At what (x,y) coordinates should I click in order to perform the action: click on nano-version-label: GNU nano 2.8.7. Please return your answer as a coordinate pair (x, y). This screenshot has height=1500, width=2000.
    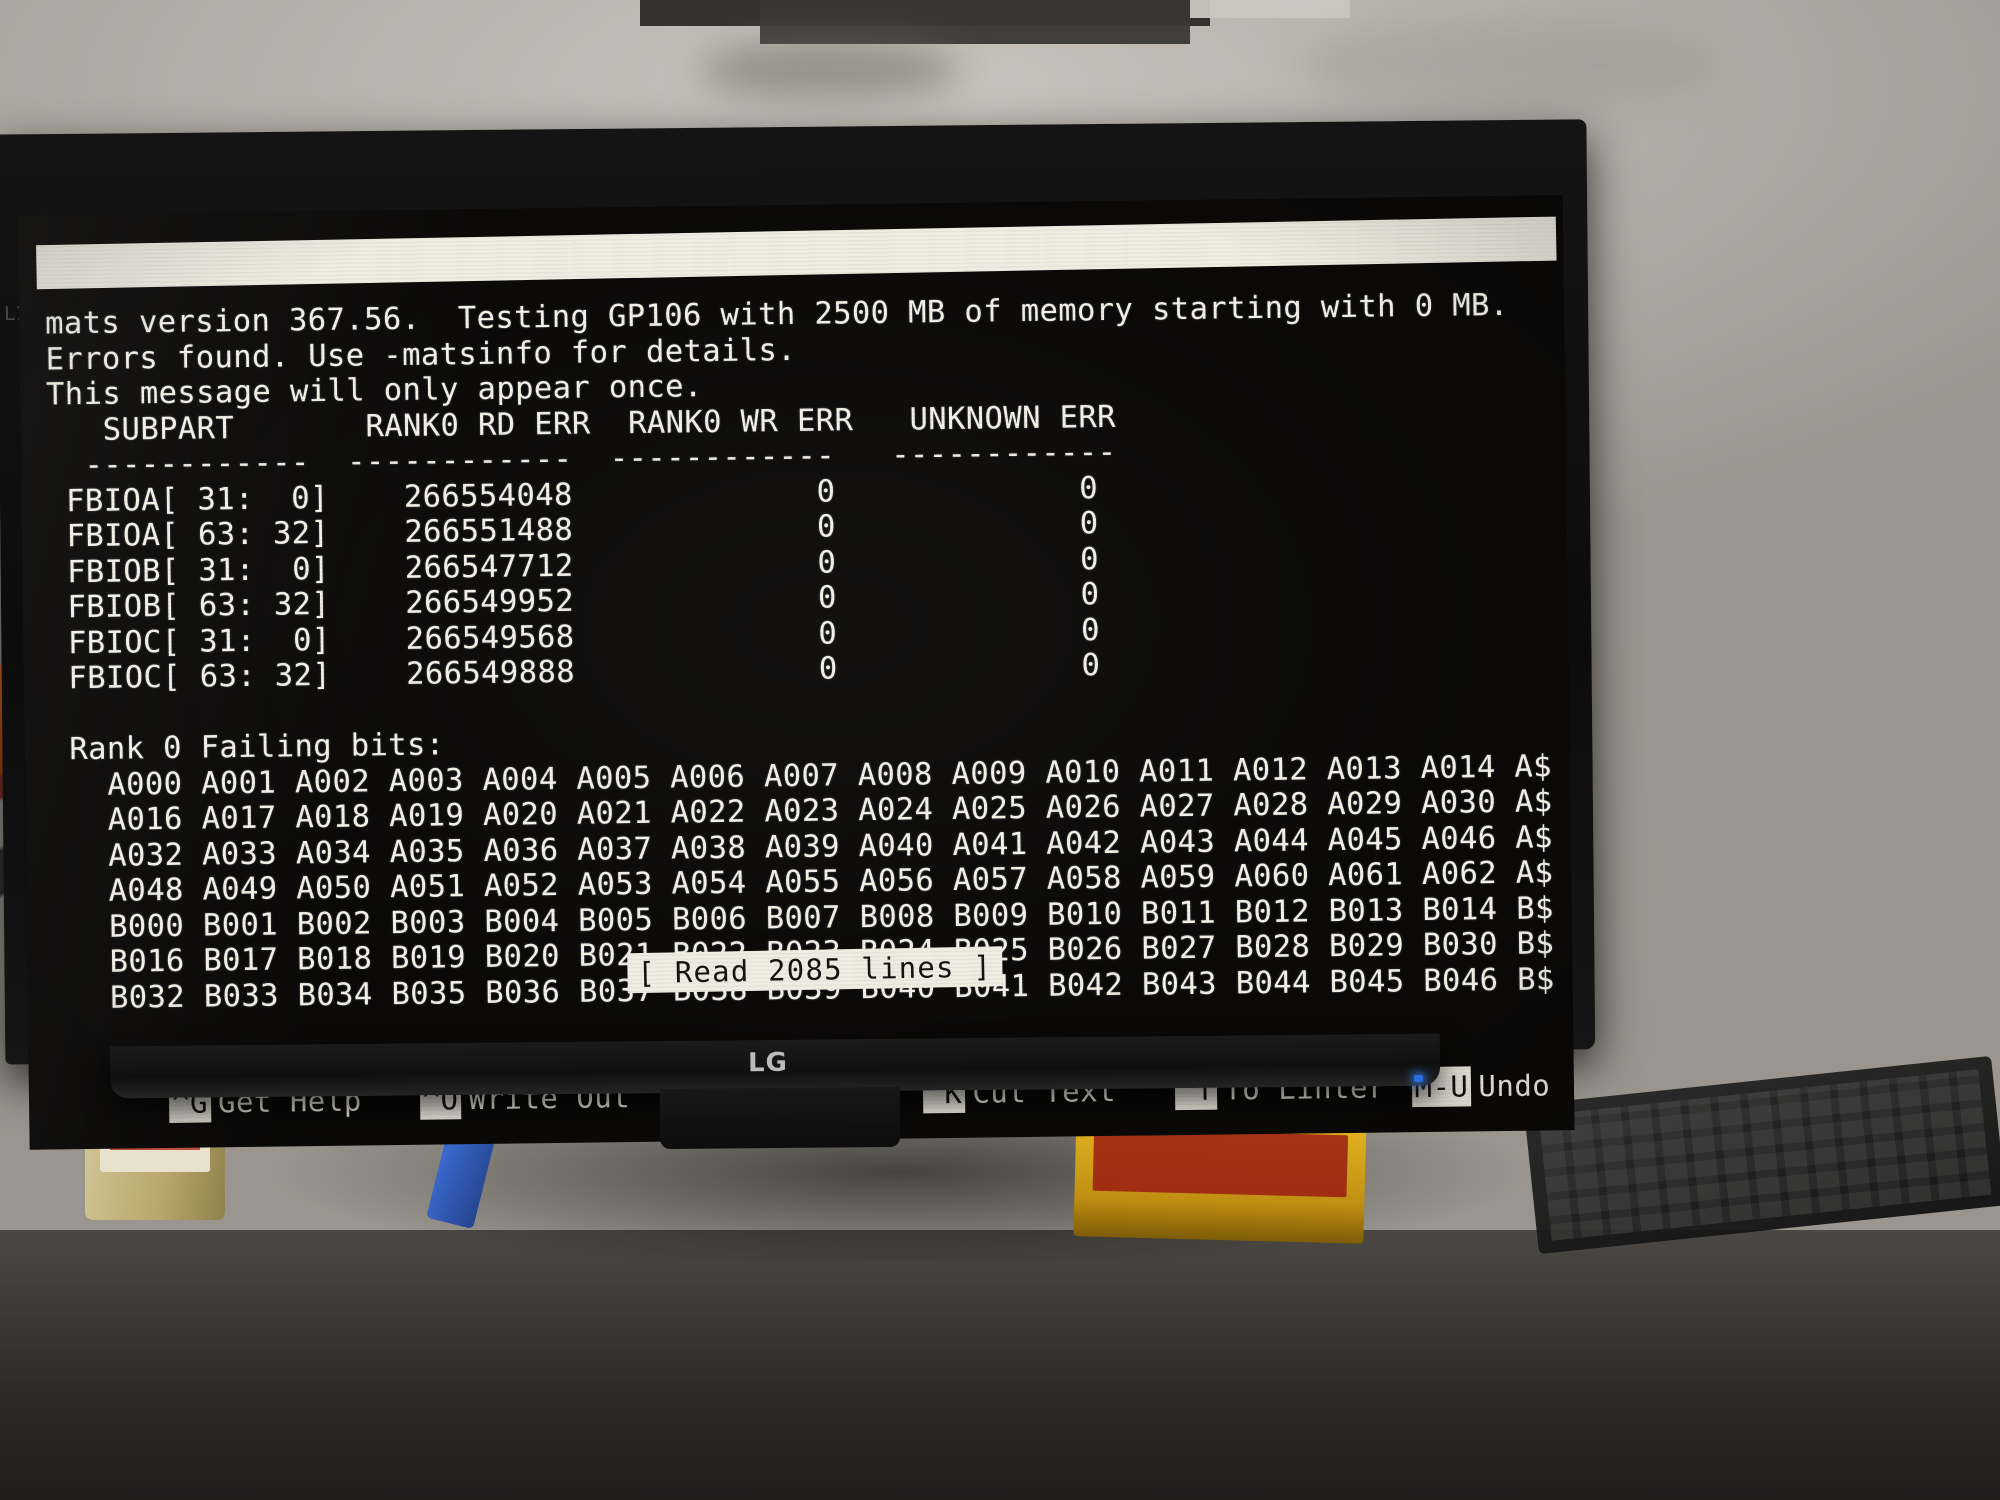
    Looking at the image, I should click on (208, 286).